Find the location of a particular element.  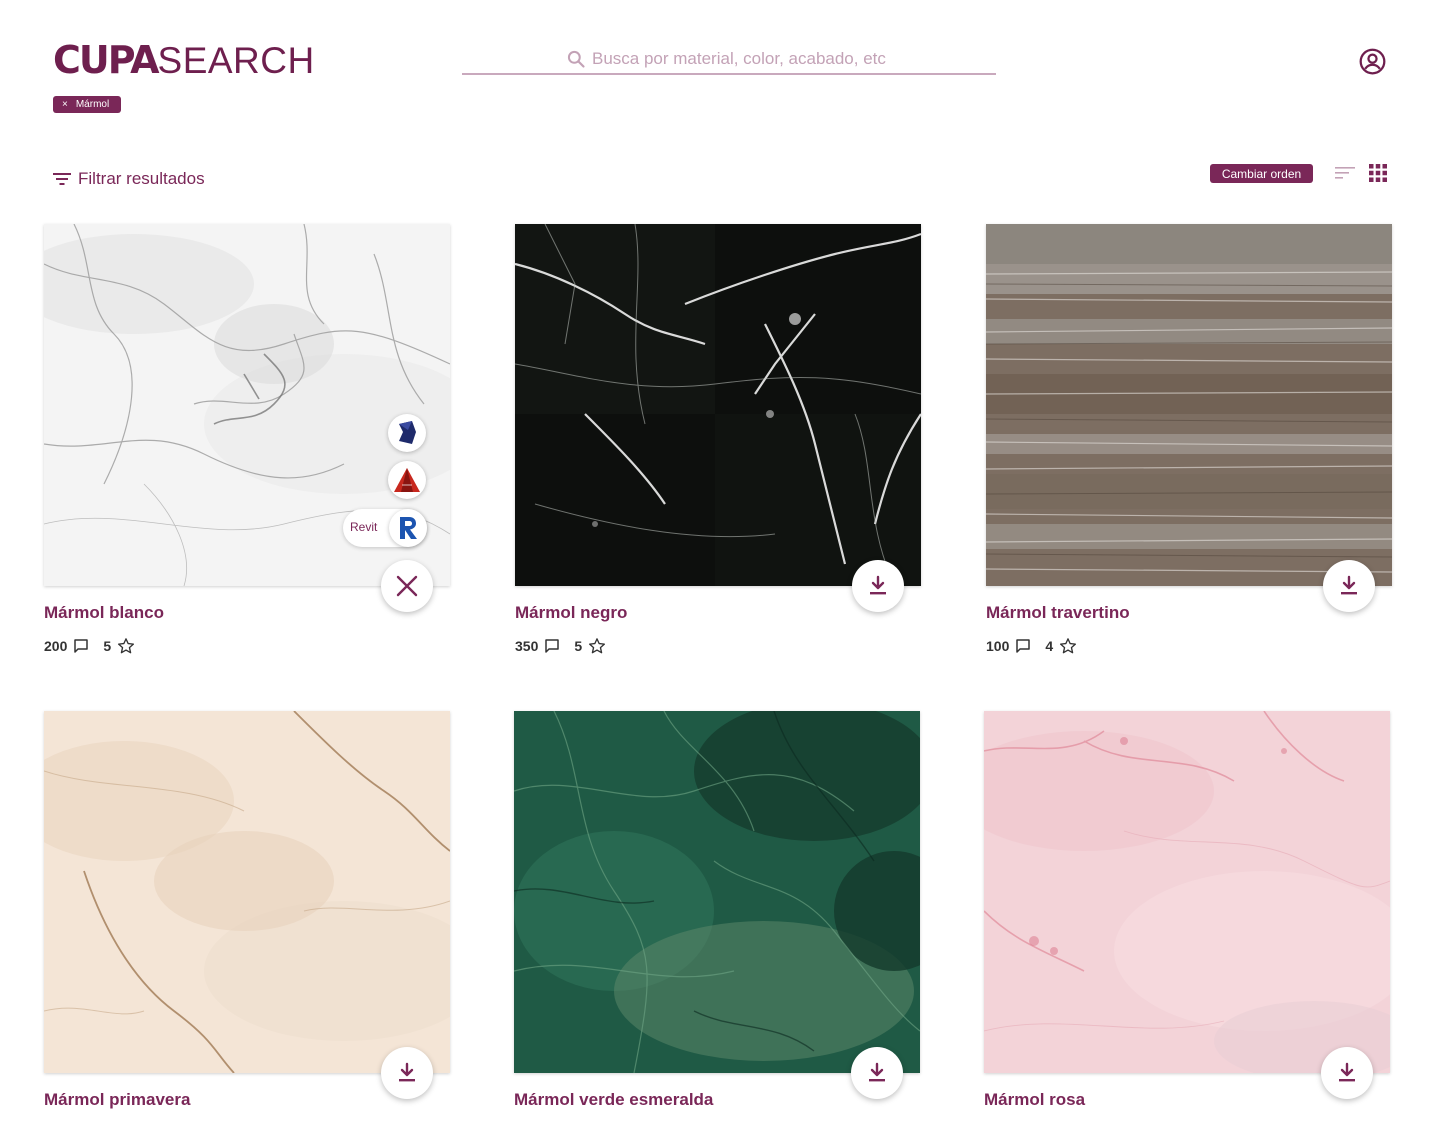

close-icon is located at coordinates (407, 586).